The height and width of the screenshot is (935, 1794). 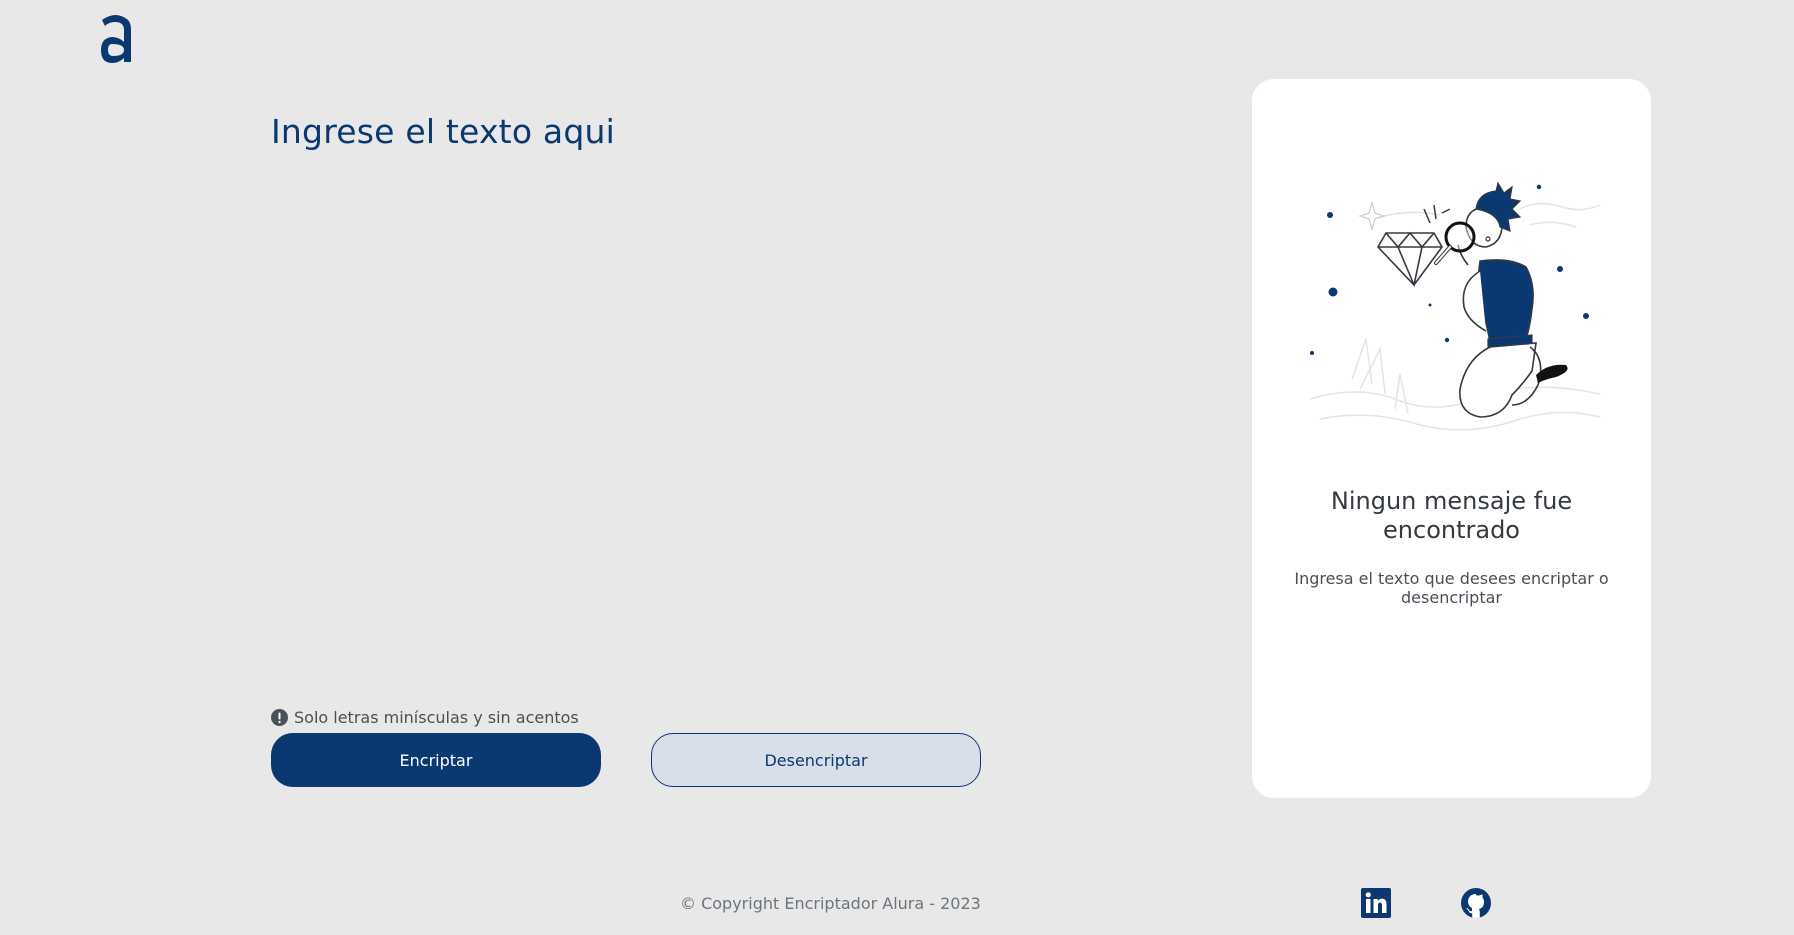 What do you see at coordinates (1376, 903) in the screenshot?
I see `linkedin-icon` at bounding box center [1376, 903].